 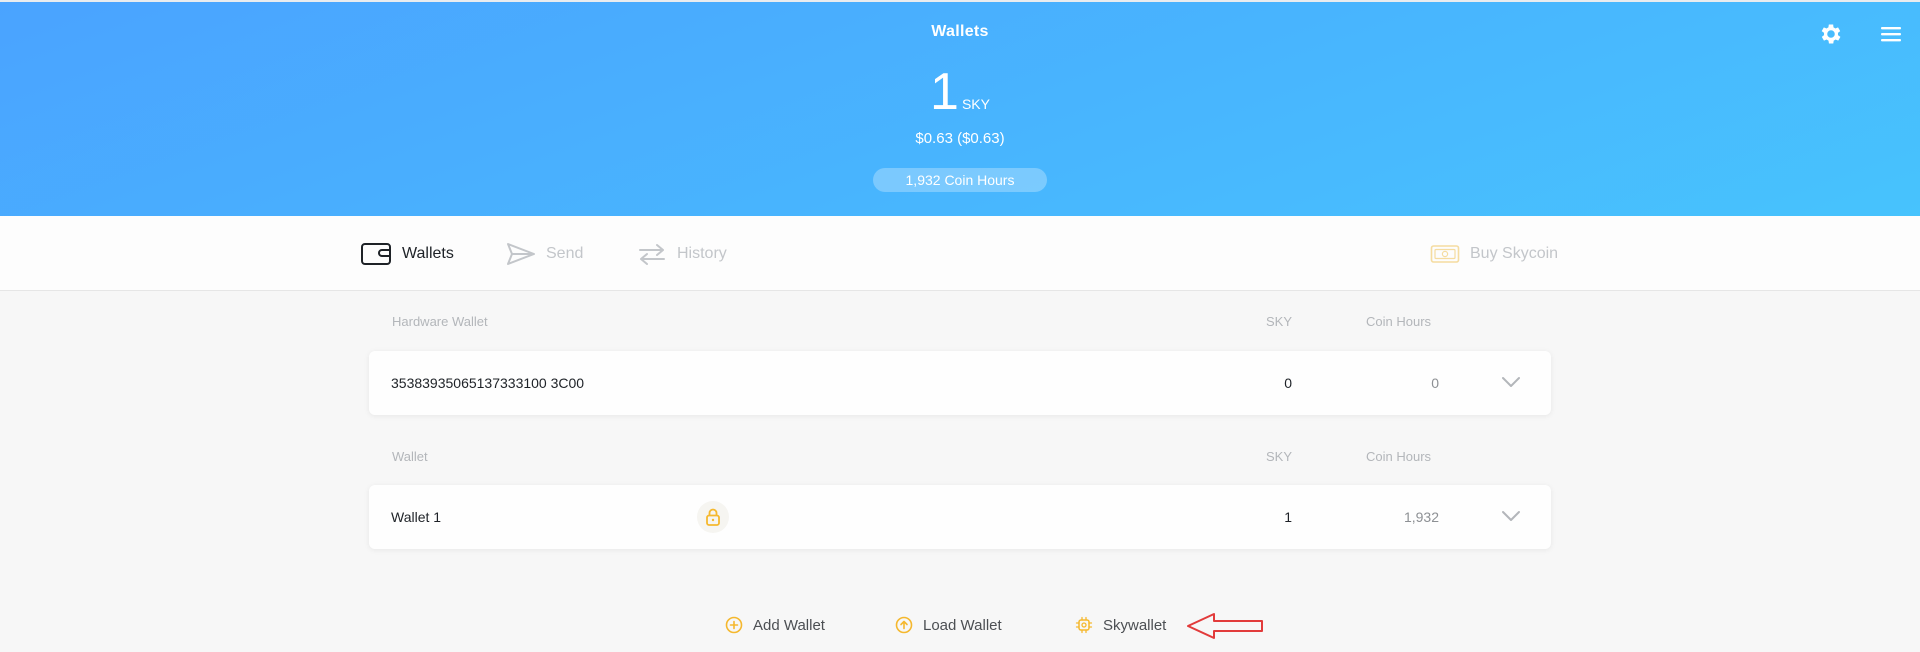 What do you see at coordinates (1288, 517) in the screenshot?
I see `wallet-sky: 1` at bounding box center [1288, 517].